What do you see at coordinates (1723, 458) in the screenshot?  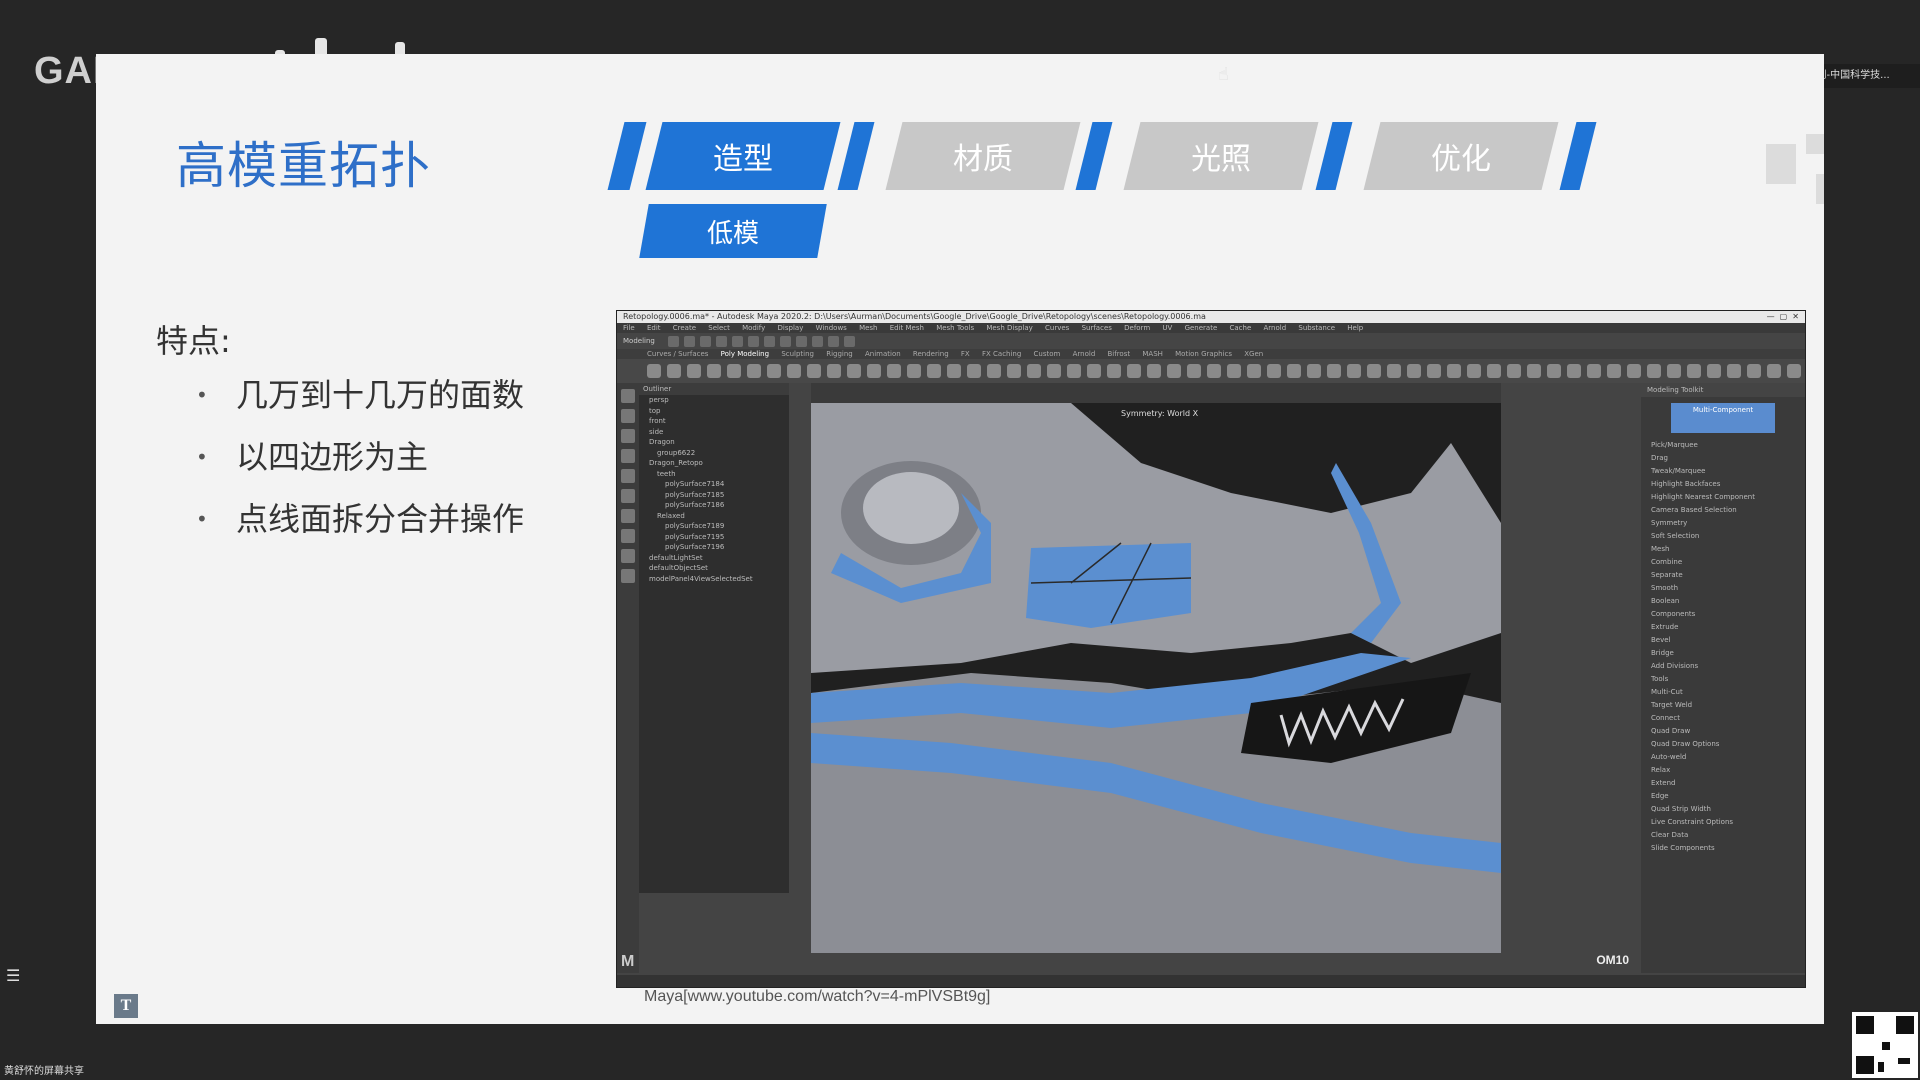 I see `toolkit-row: Drag` at bounding box center [1723, 458].